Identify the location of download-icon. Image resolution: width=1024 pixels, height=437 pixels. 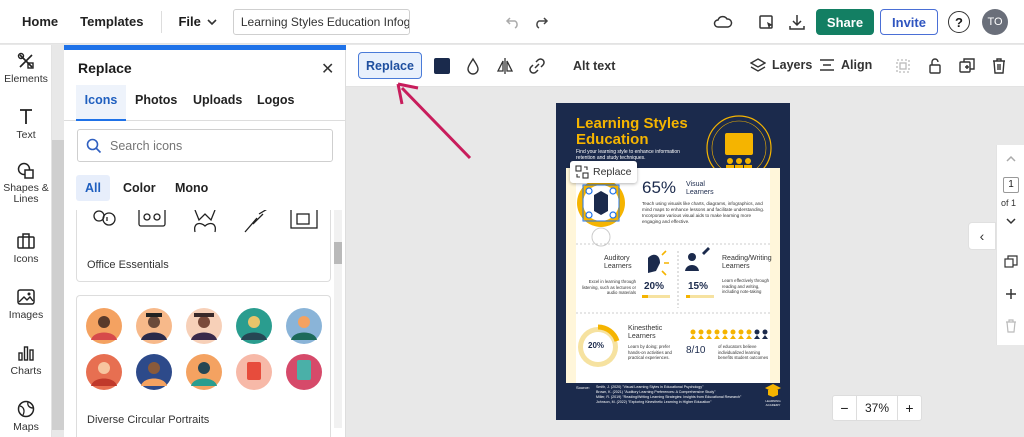
(797, 22).